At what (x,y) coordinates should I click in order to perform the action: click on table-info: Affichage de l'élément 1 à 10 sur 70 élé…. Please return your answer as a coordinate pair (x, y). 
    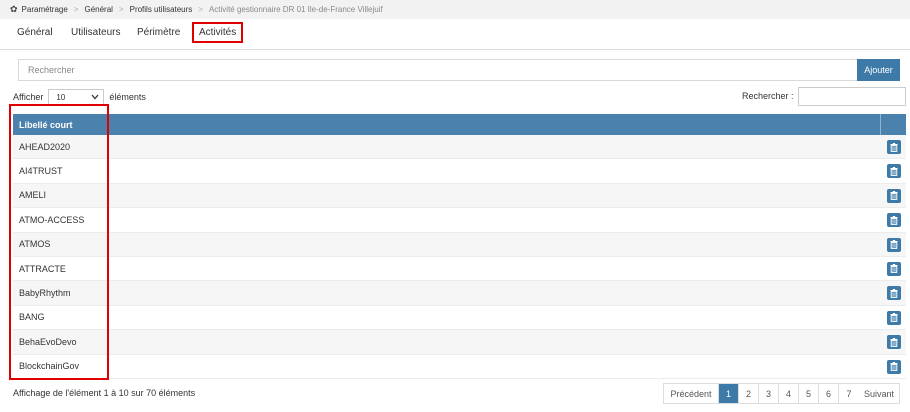
    Looking at the image, I should click on (104, 393).